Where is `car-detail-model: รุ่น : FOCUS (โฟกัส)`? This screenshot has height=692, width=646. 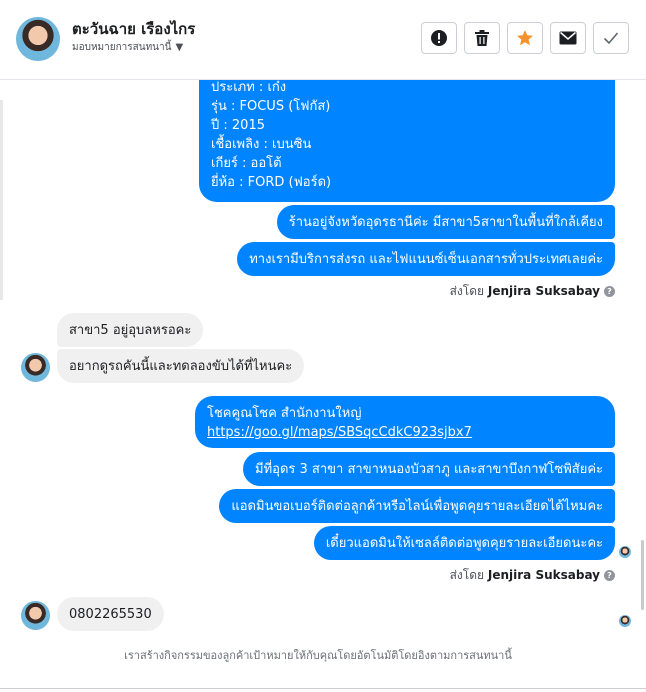 car-detail-model: รุ่น : FOCUS (โฟกัส) is located at coordinates (271, 106).